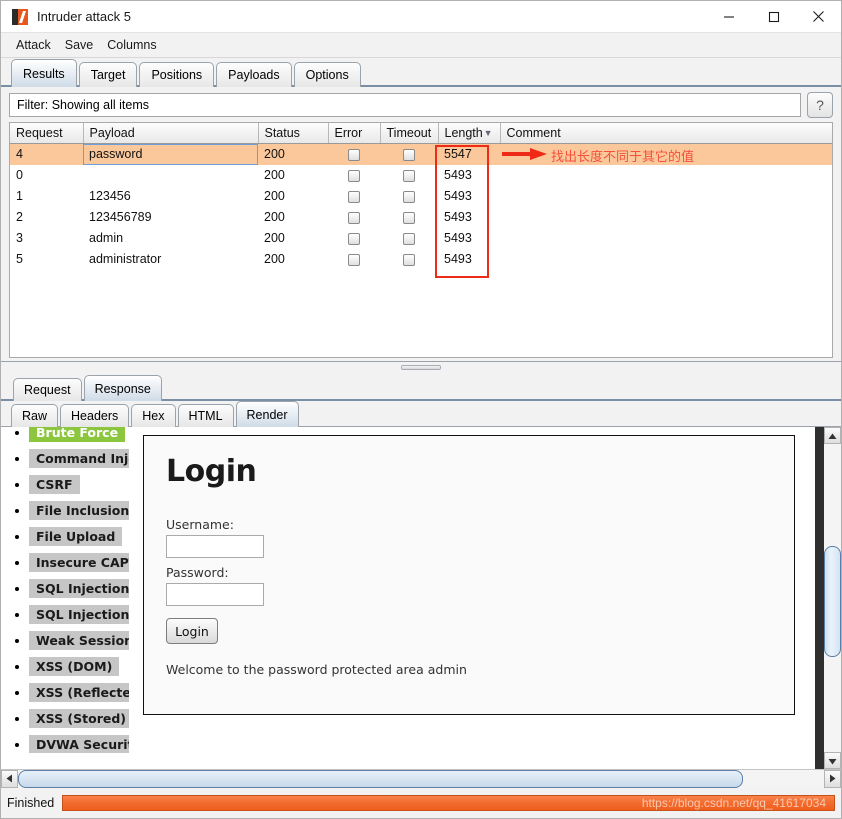 The width and height of the screenshot is (842, 819). I want to click on tab-request: Request, so click(47, 389).